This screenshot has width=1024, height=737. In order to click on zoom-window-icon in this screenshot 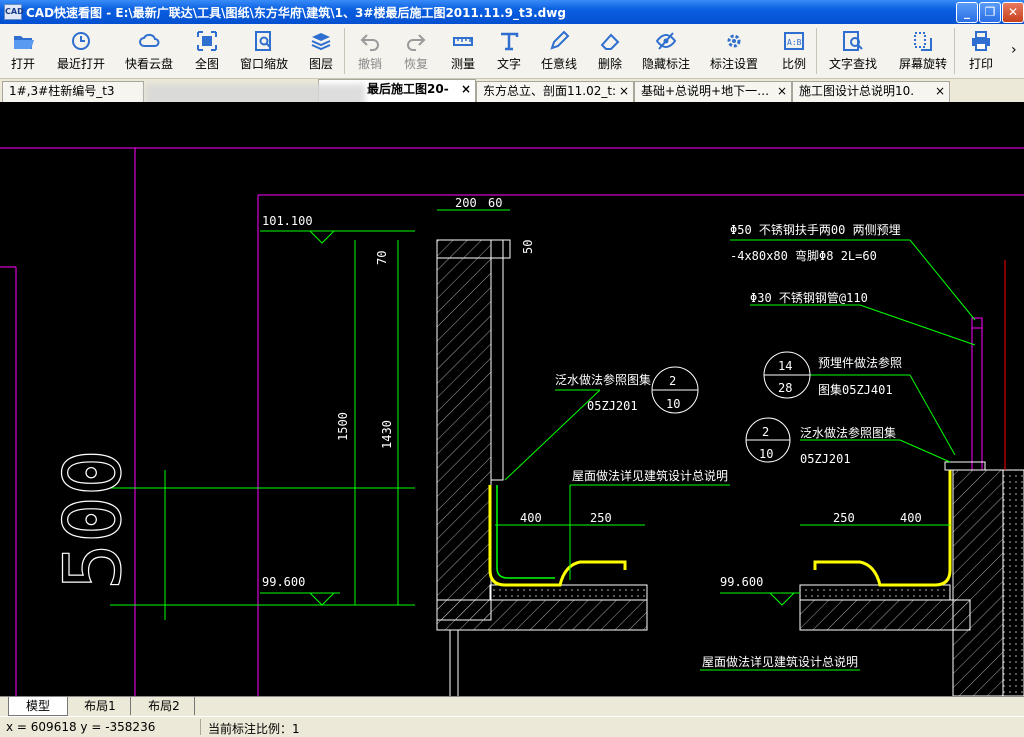, I will do `click(264, 41)`.